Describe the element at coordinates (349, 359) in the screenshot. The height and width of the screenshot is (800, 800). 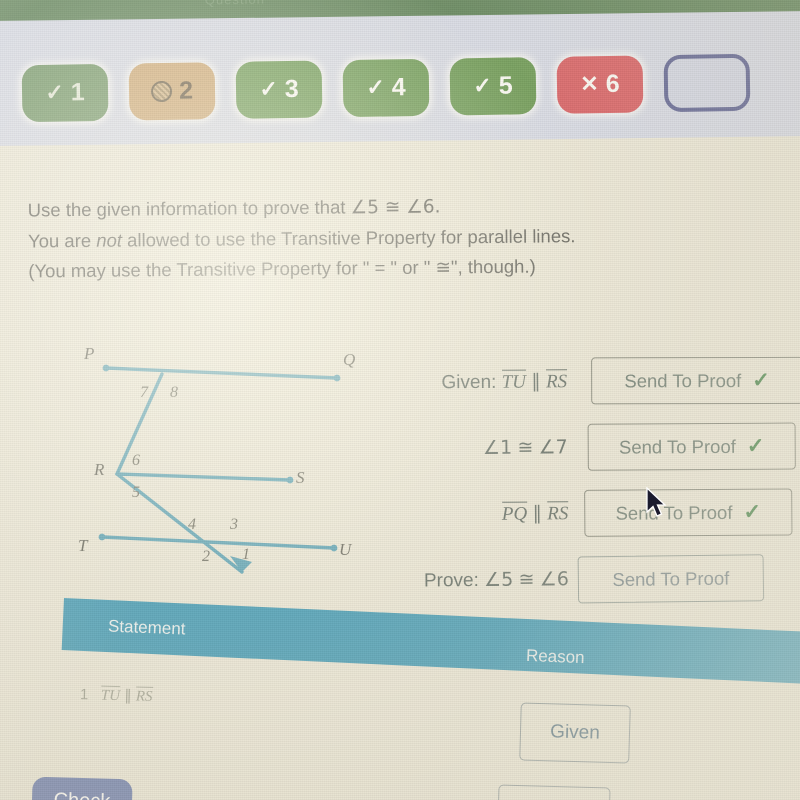
I see `point-label-Q: Q` at that location.